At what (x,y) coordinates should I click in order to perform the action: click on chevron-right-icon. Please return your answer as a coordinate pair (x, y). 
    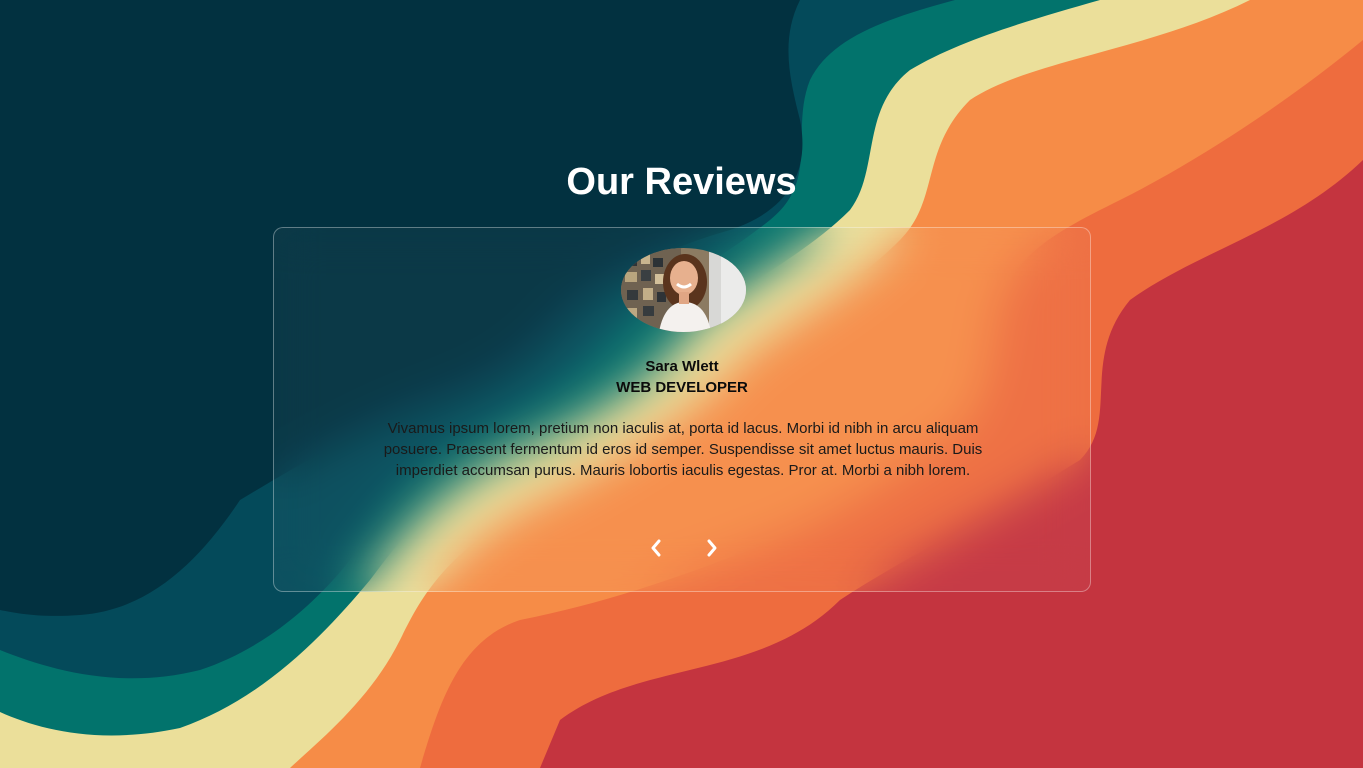
    Looking at the image, I should click on (712, 548).